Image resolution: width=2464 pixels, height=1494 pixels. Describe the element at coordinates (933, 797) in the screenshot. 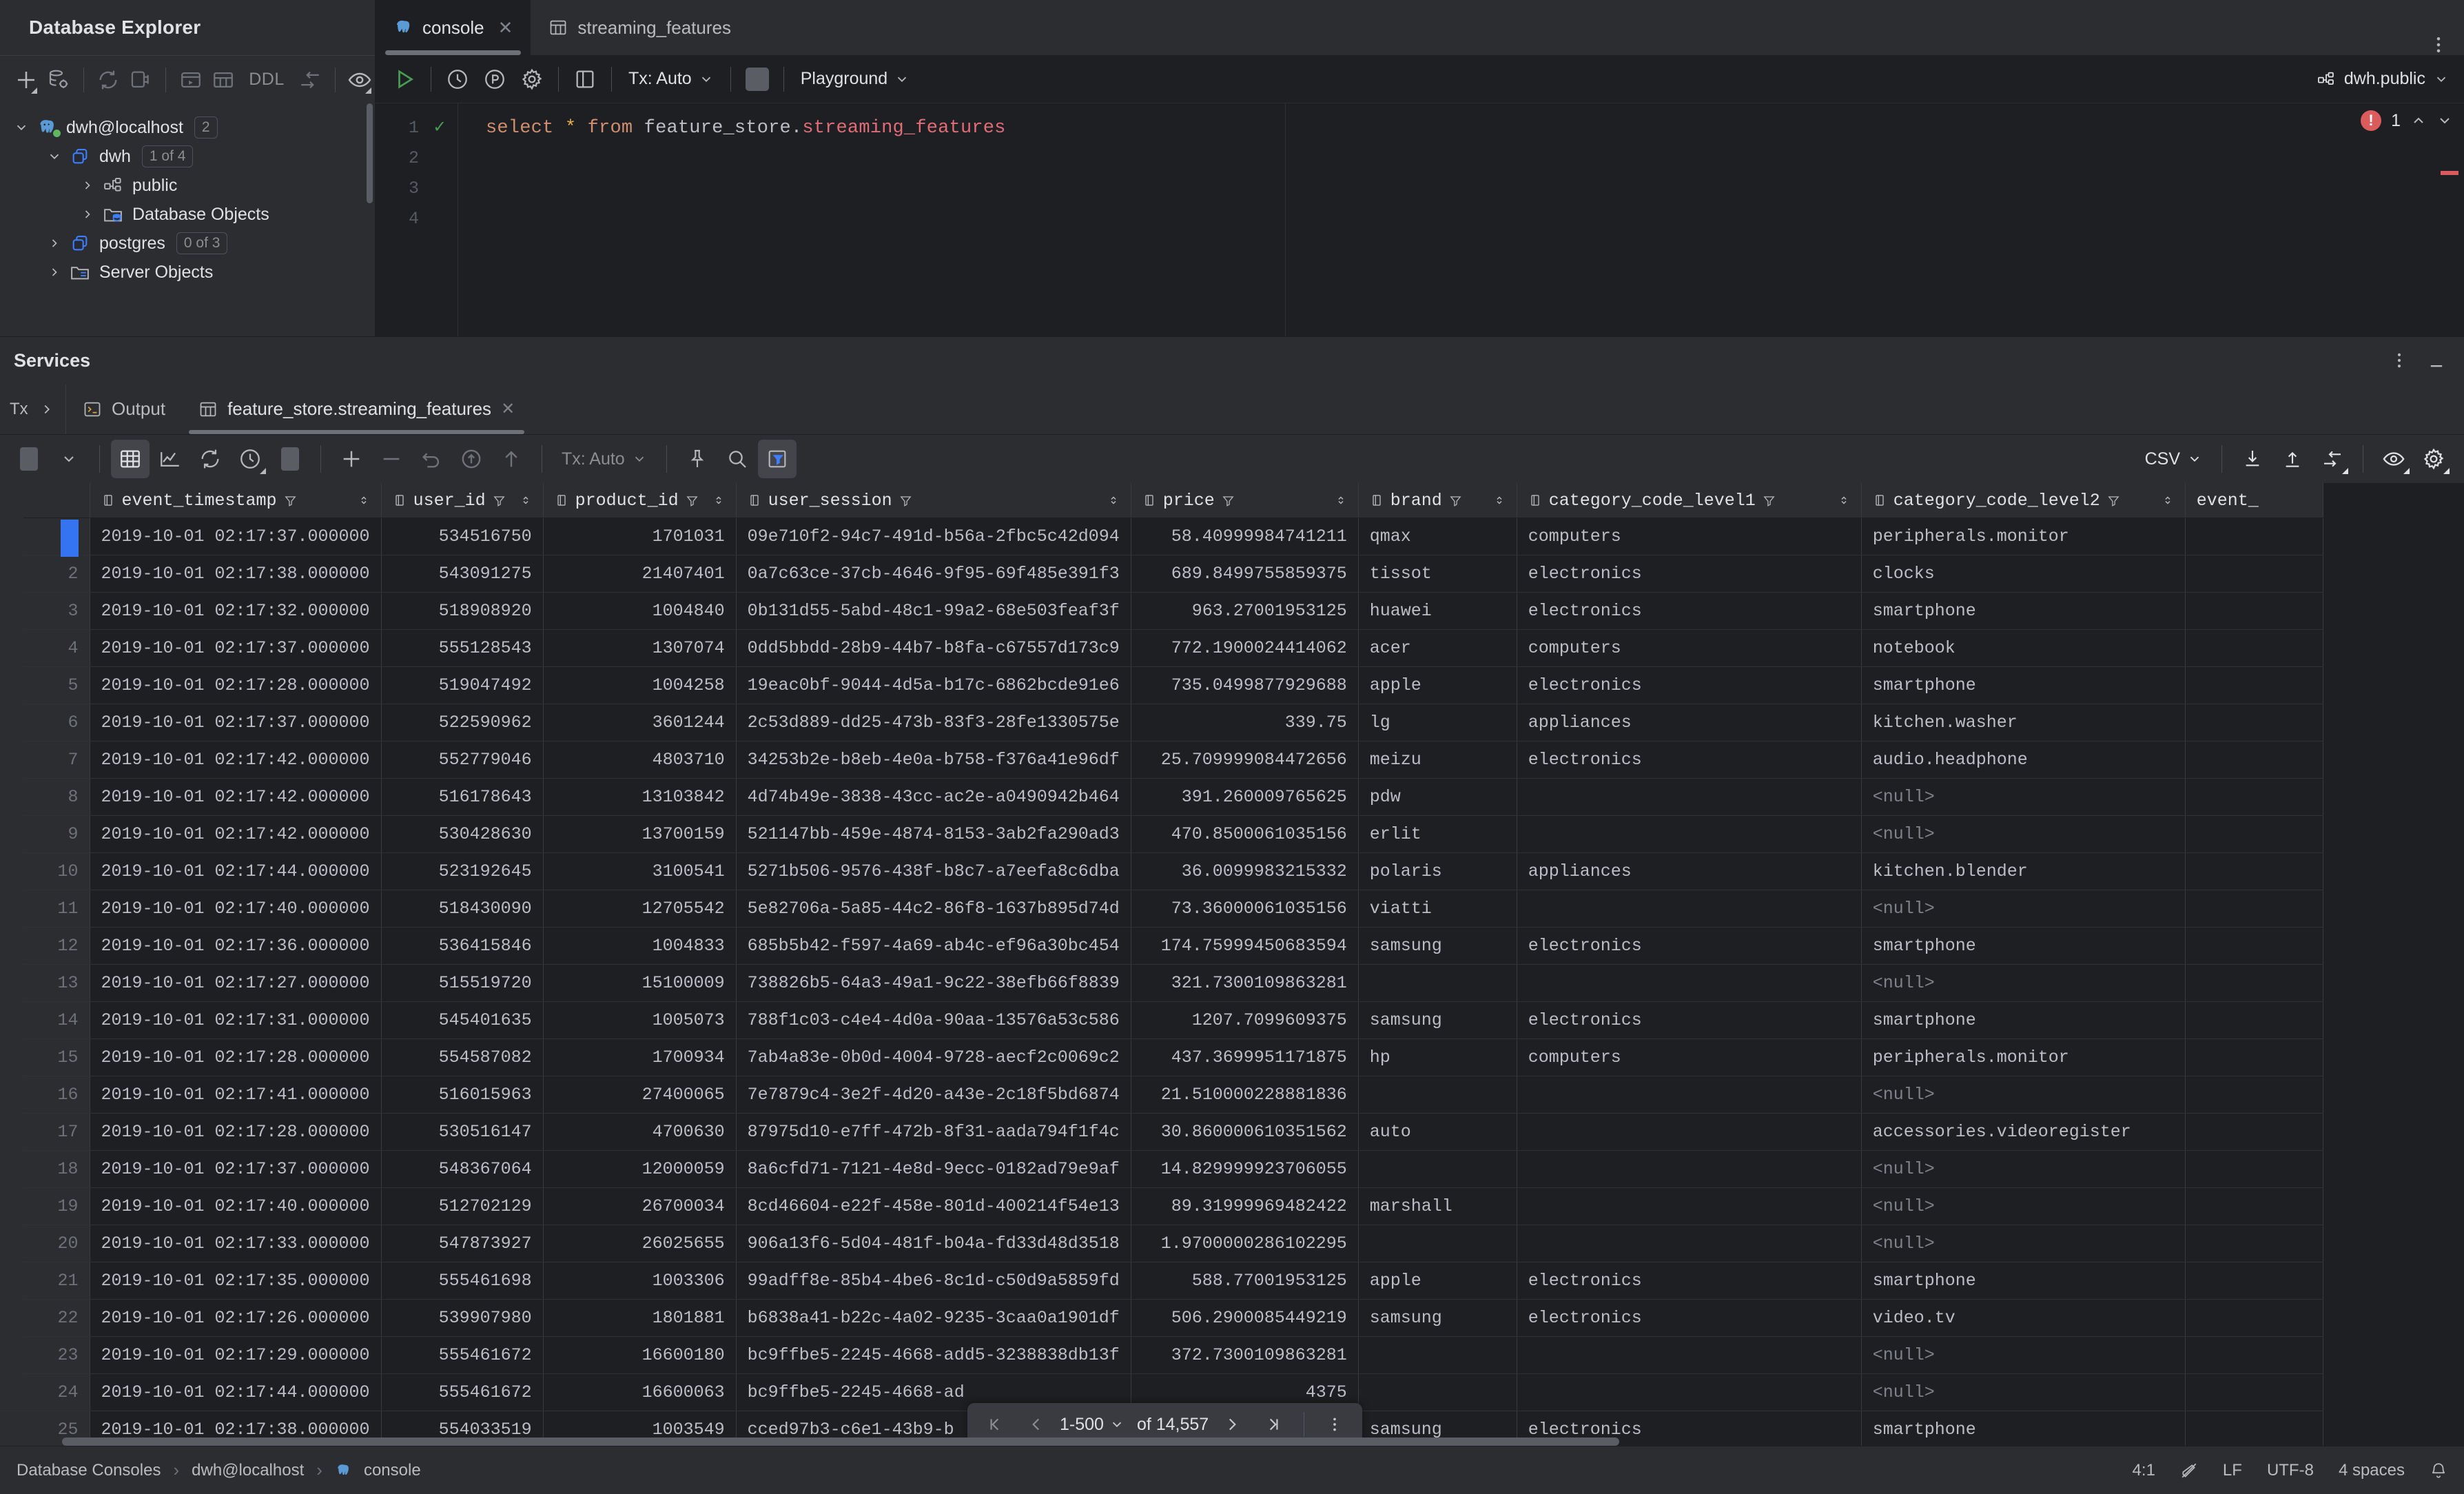

I see `cell-user_session: 4d74b49e-3838-43cc-ac2e-a0490942b464` at that location.